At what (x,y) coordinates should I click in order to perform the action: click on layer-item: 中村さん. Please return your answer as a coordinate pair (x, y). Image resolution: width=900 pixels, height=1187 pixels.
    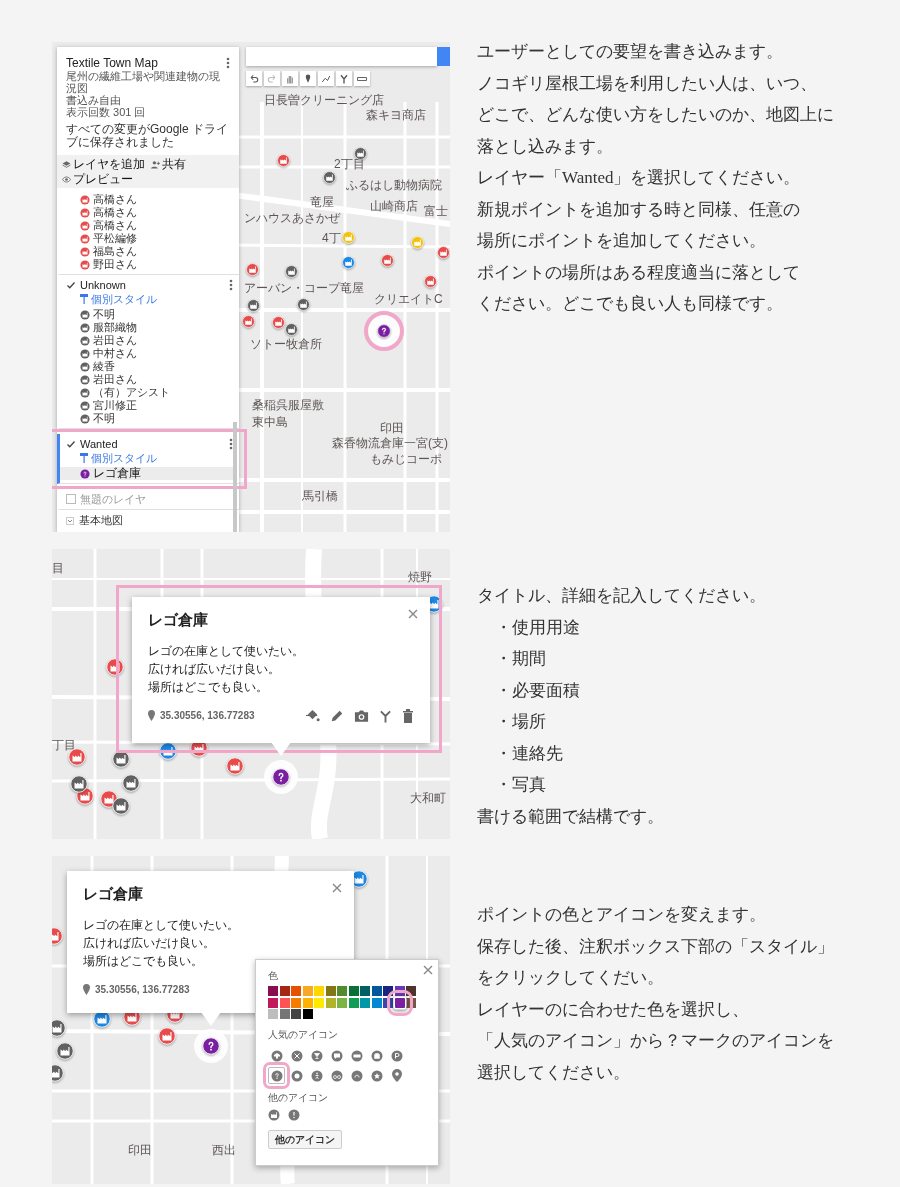
    Looking at the image, I should click on (146, 353).